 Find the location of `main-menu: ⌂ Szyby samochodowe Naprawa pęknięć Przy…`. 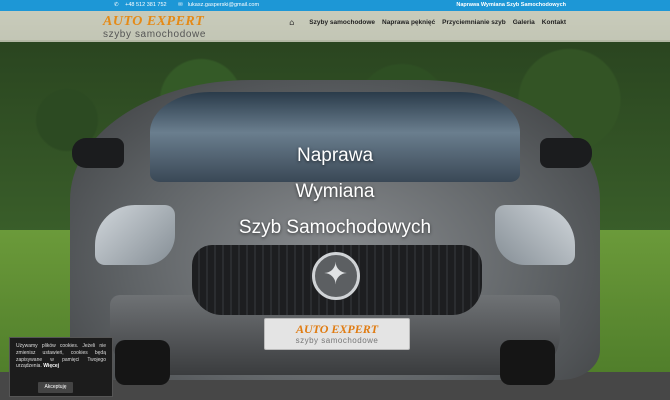

main-menu: ⌂ Szyby samochodowe Naprawa pęknięć Przy… is located at coordinates (427, 22).